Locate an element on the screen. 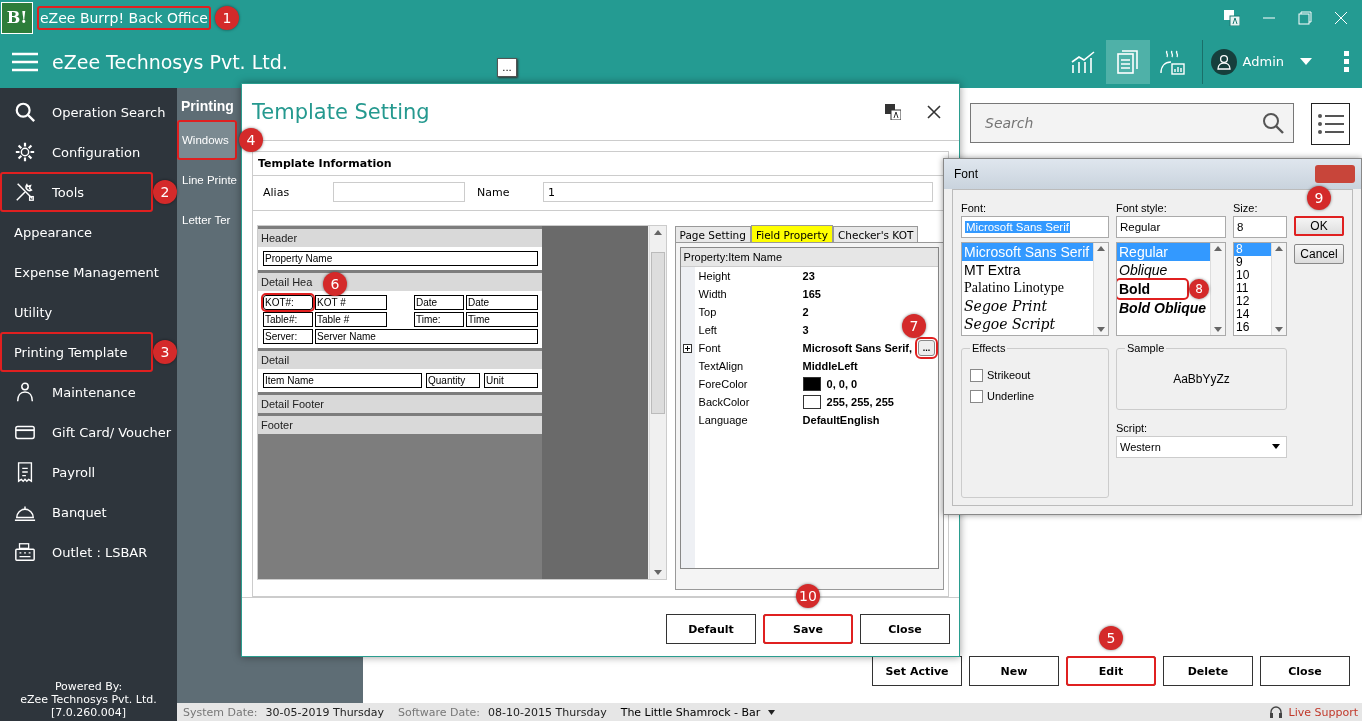 The width and height of the screenshot is (1362, 721). menu-icon is located at coordinates (25, 61).